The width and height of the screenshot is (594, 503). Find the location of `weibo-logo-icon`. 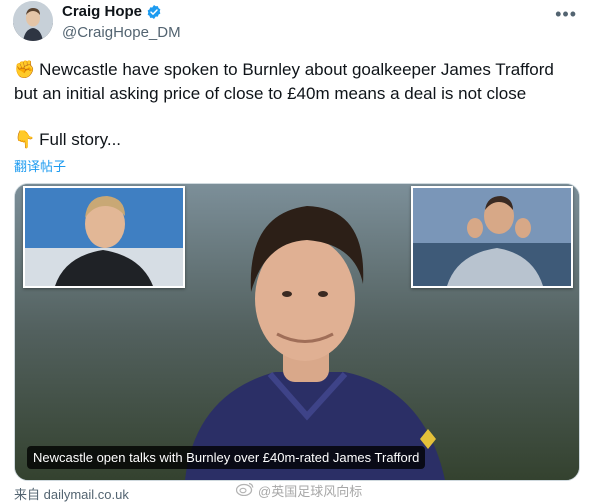

weibo-logo-icon is located at coordinates (244, 490).